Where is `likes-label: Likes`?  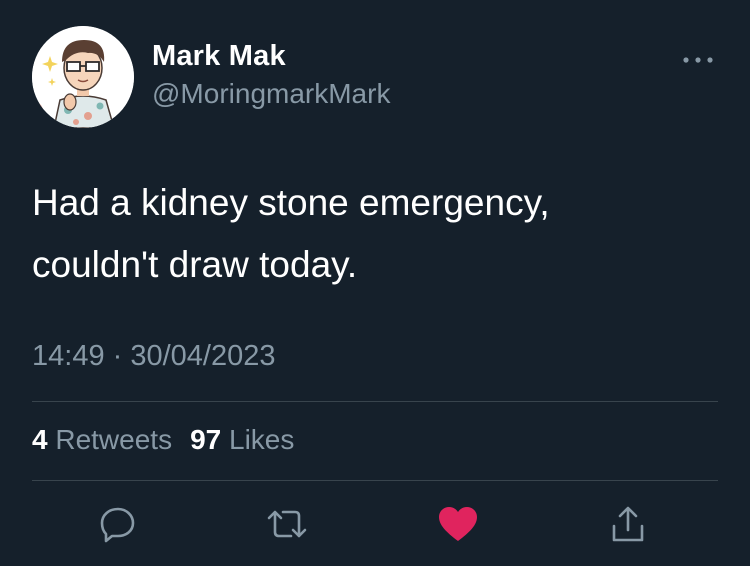
likes-label: Likes is located at coordinates (262, 439).